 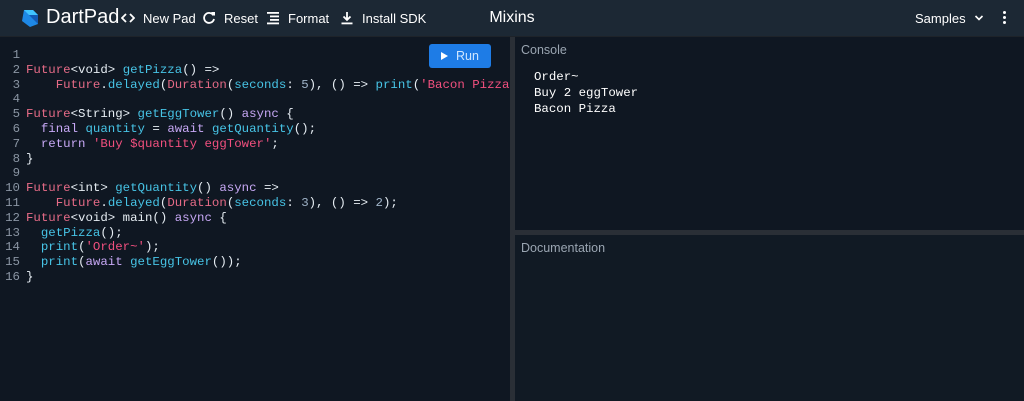 I want to click on line-number: 13, so click(x=12, y=232).